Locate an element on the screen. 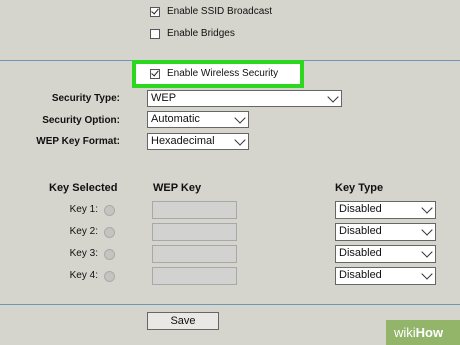  key-1-label: Key 1: is located at coordinates (83, 209).